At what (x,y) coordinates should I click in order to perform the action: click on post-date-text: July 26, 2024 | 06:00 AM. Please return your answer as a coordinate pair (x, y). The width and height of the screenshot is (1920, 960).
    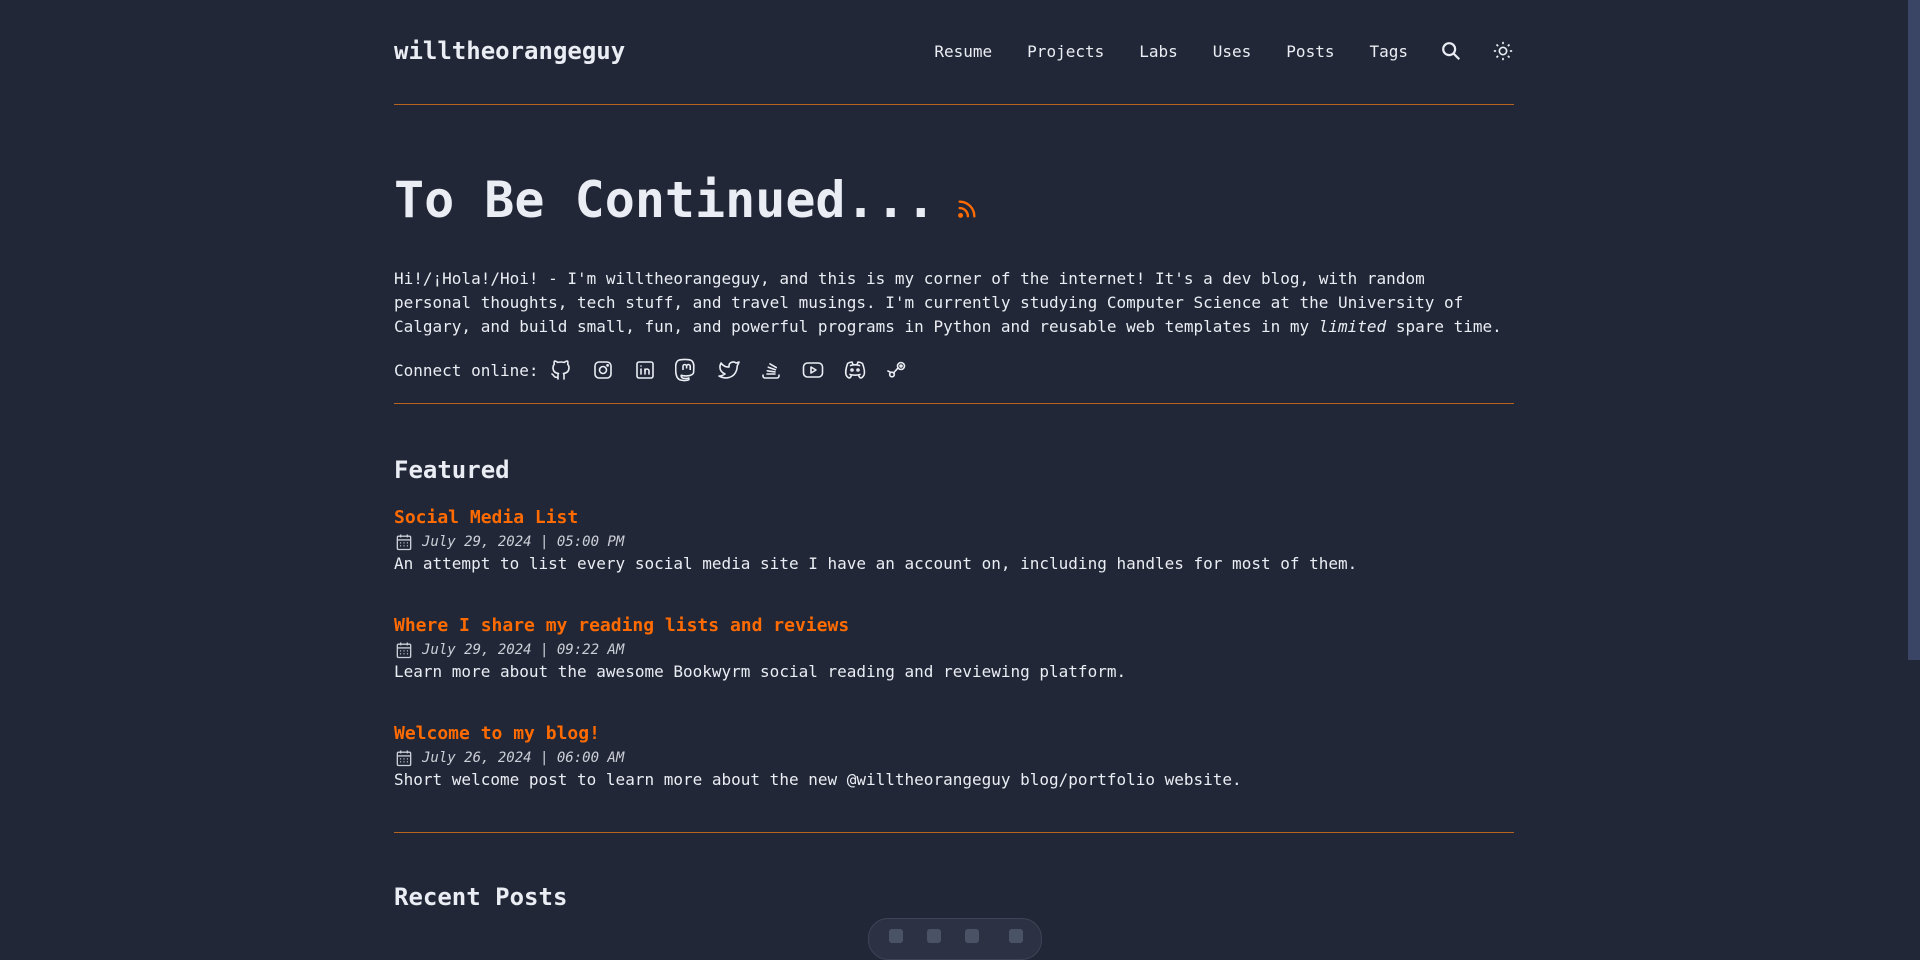
    Looking at the image, I should click on (523, 758).